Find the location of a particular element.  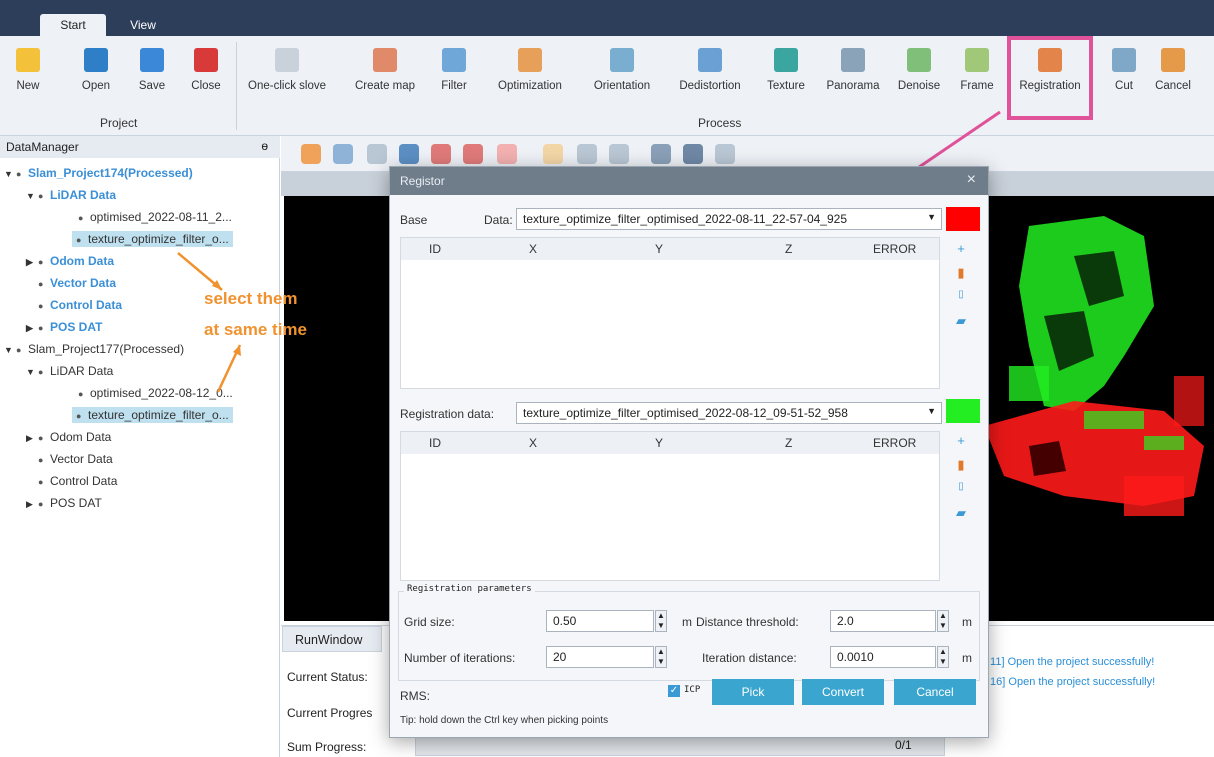

new-icon is located at coordinates (28, 60).